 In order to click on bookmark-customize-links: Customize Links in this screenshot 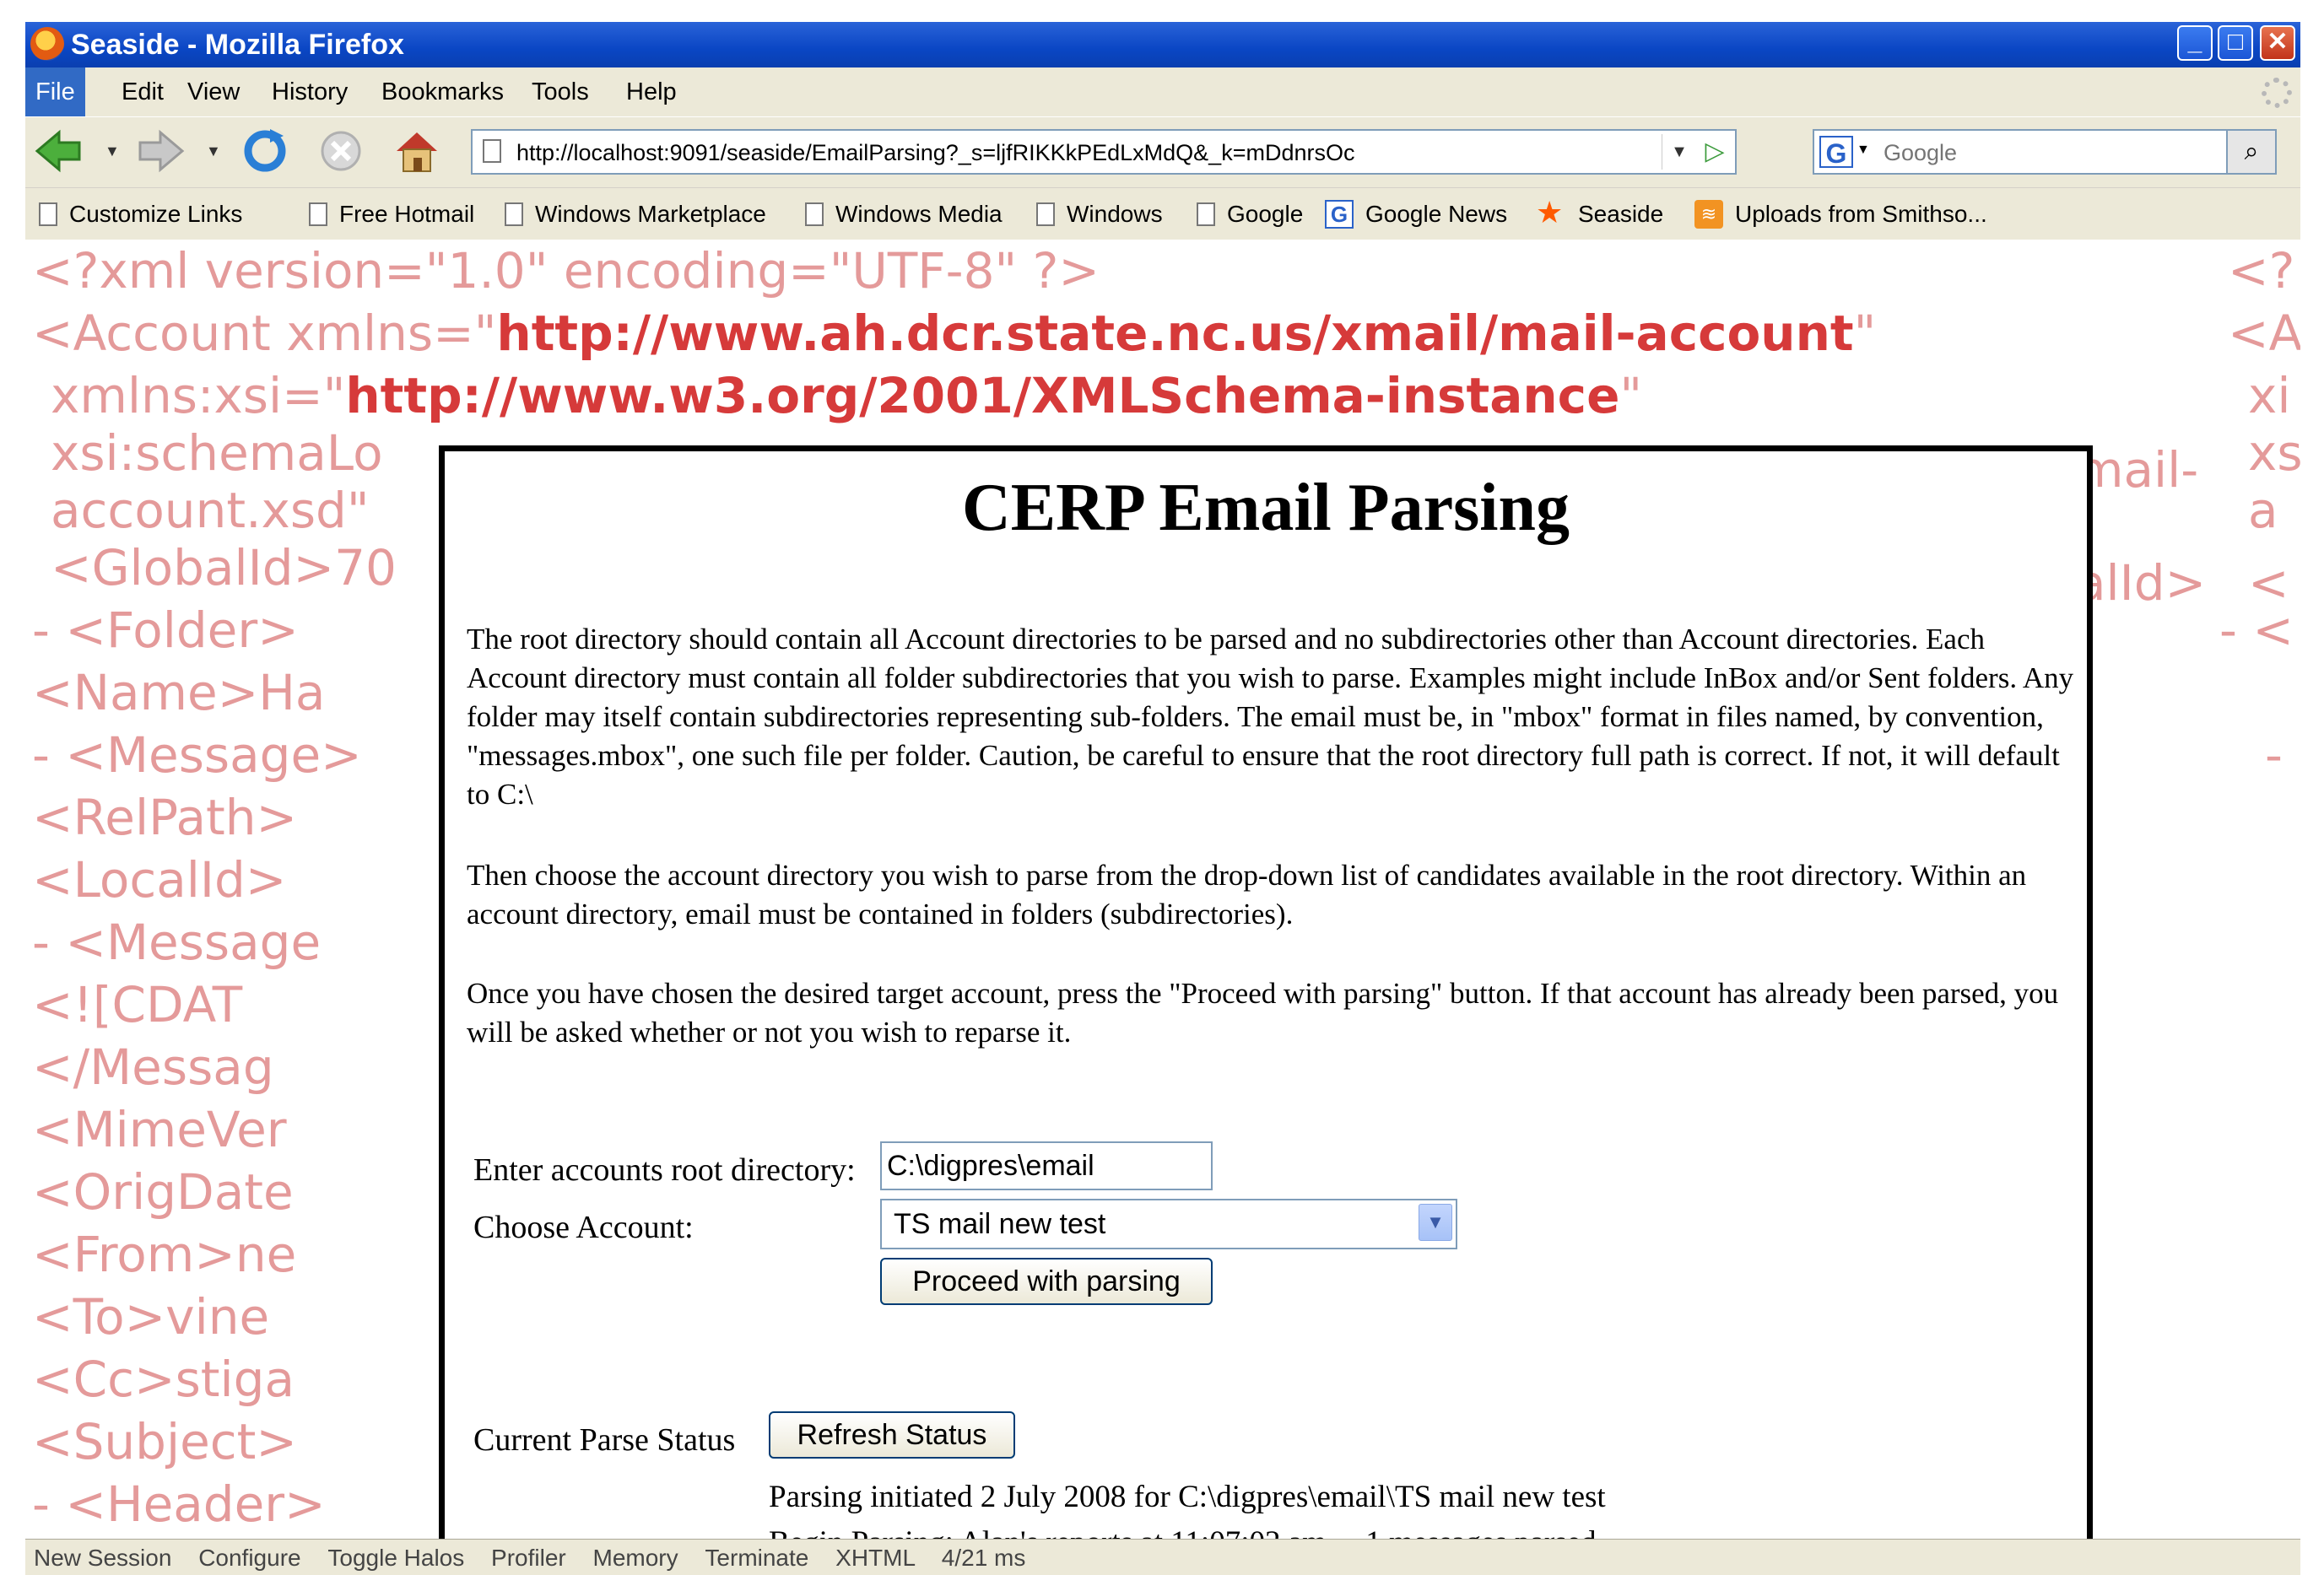, I will do `click(140, 214)`.